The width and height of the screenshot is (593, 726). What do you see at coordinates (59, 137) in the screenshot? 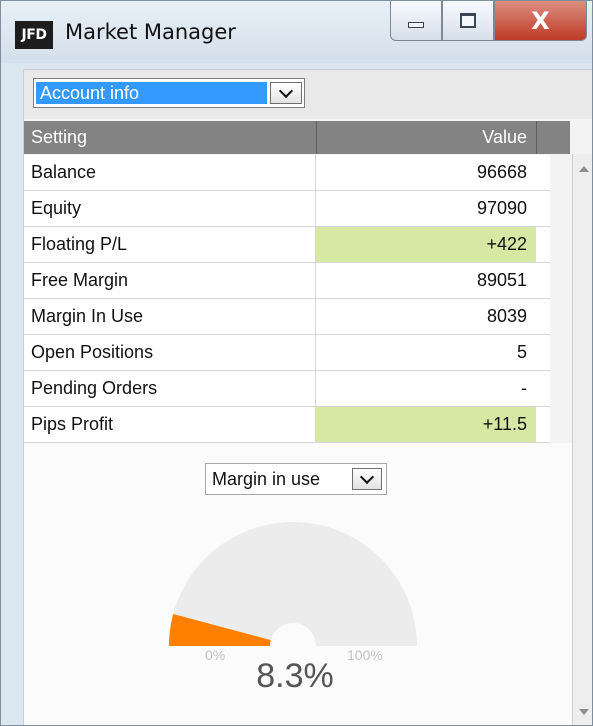
I see `setting-column-header: Setting` at bounding box center [59, 137].